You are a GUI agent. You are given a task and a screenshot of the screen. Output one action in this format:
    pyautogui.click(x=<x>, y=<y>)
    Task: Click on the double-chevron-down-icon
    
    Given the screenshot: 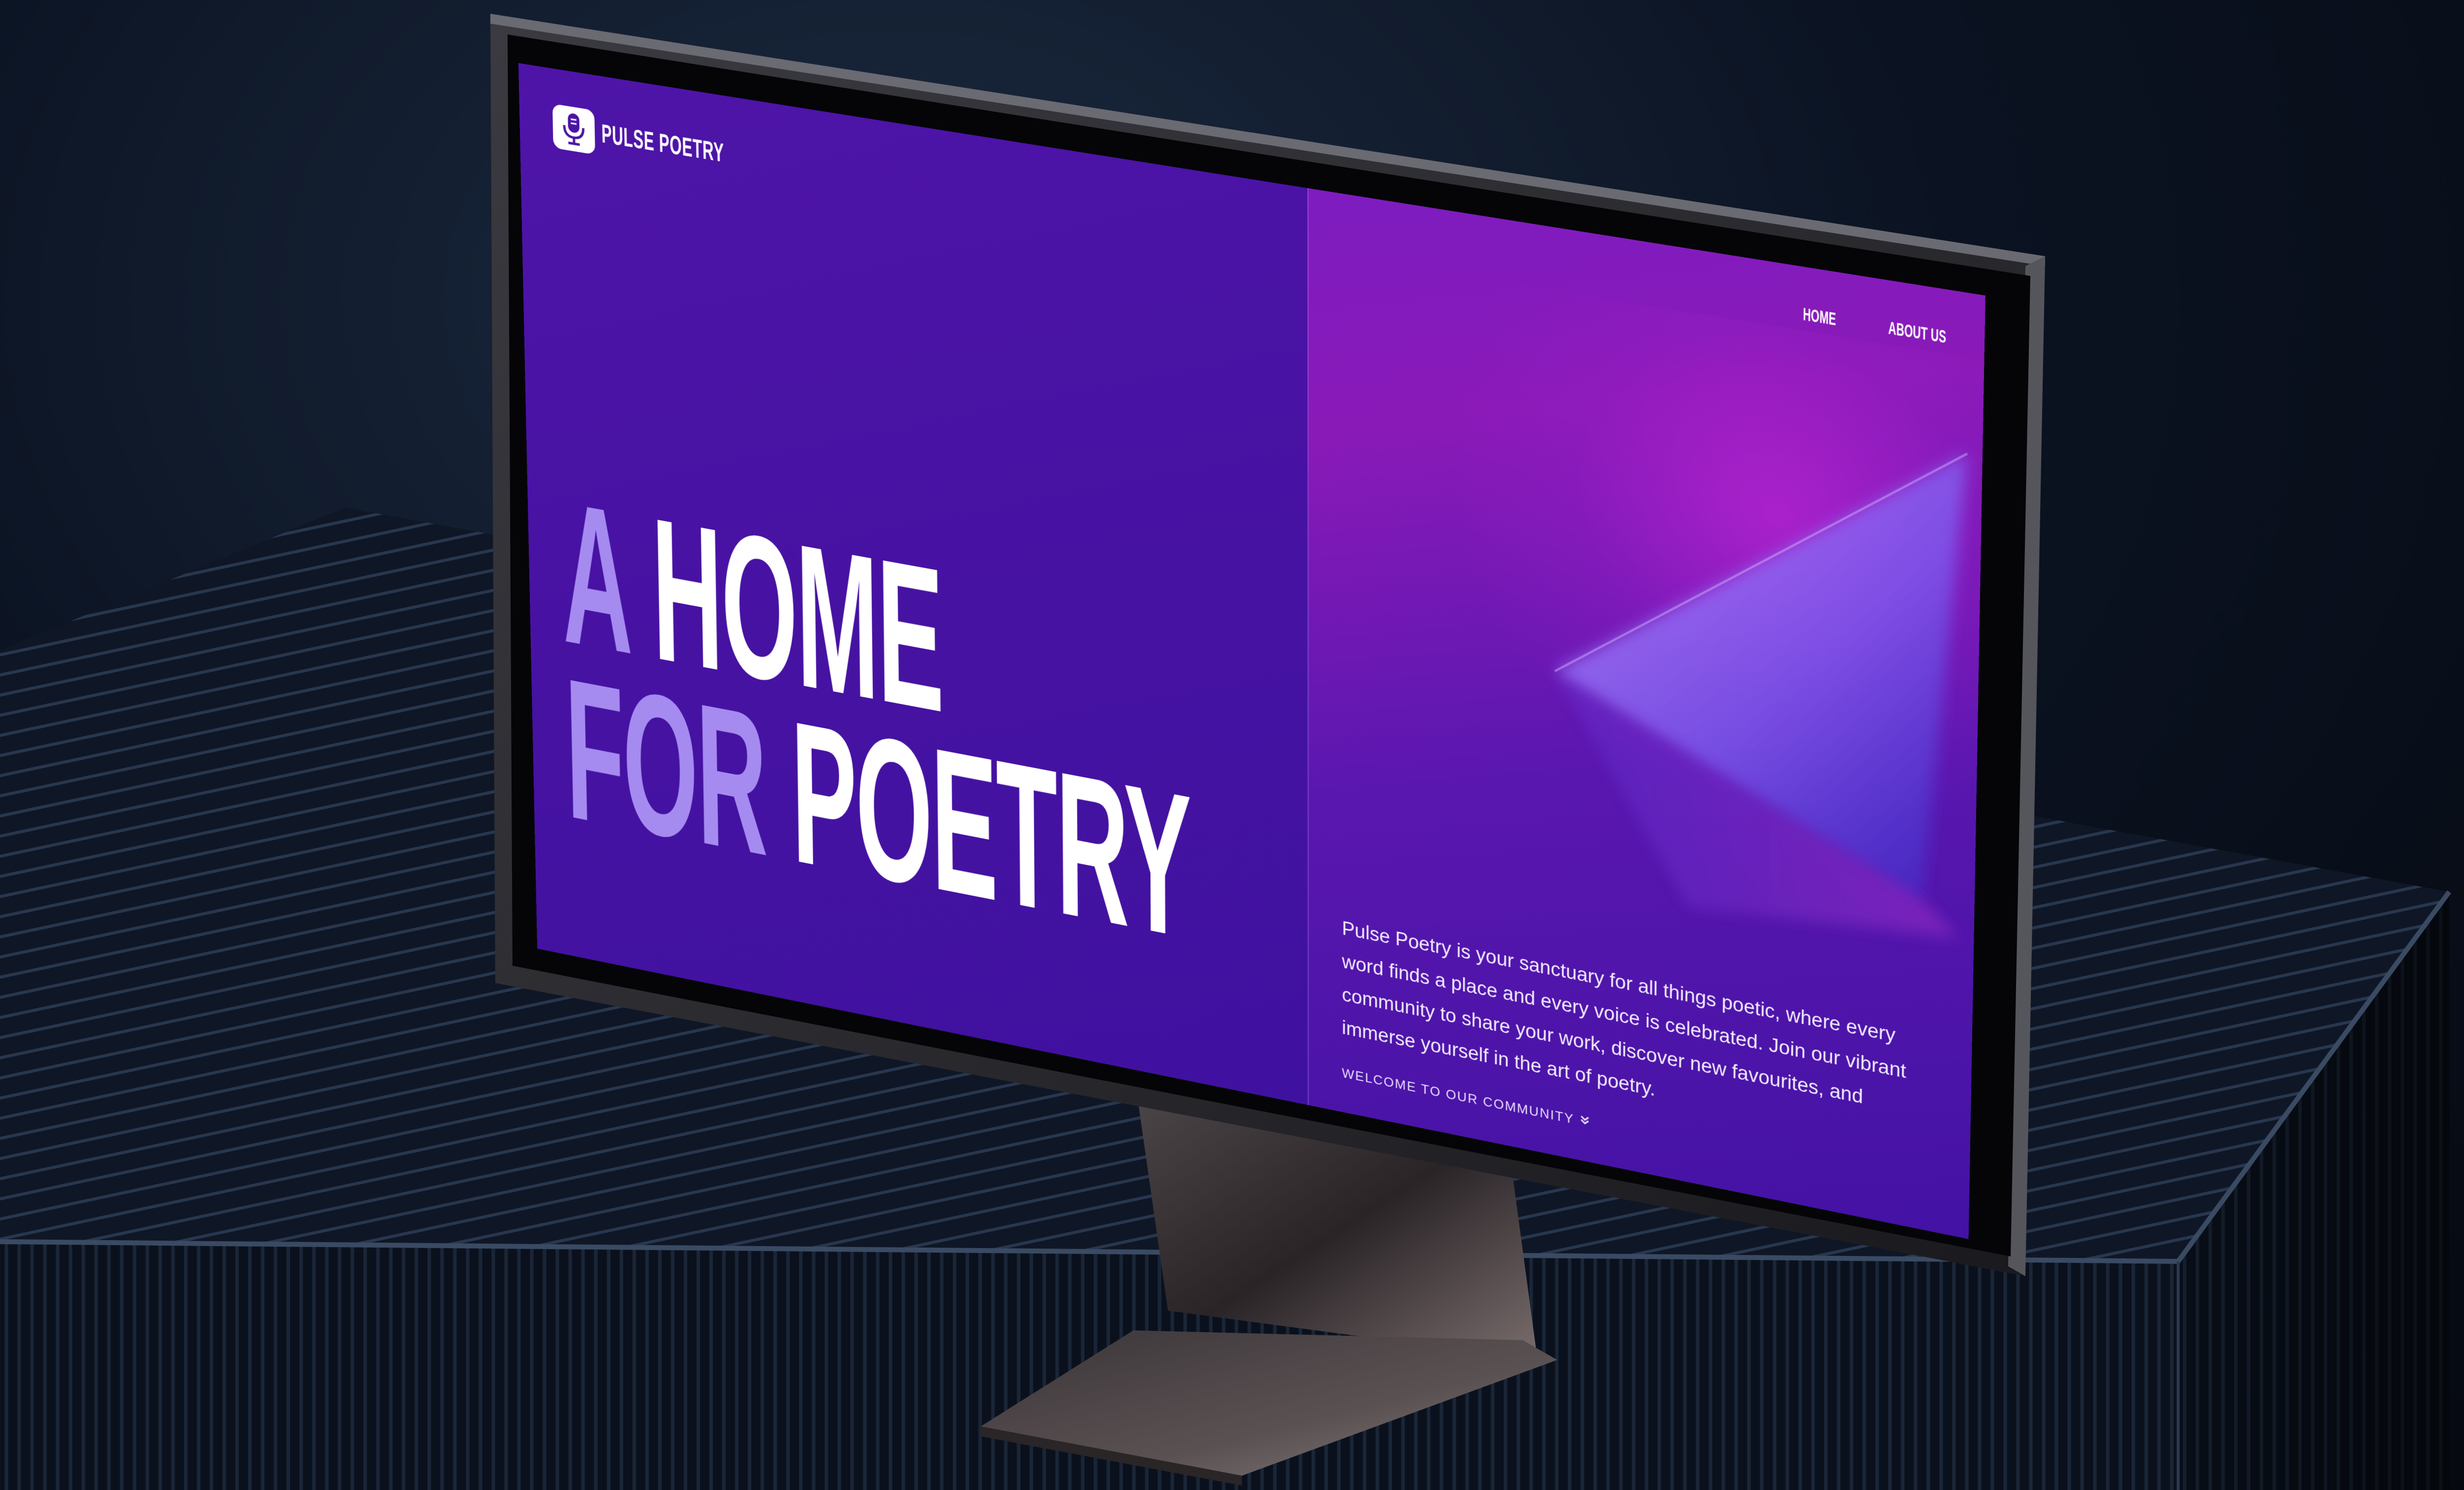 What is the action you would take?
    pyautogui.click(x=1585, y=1121)
    